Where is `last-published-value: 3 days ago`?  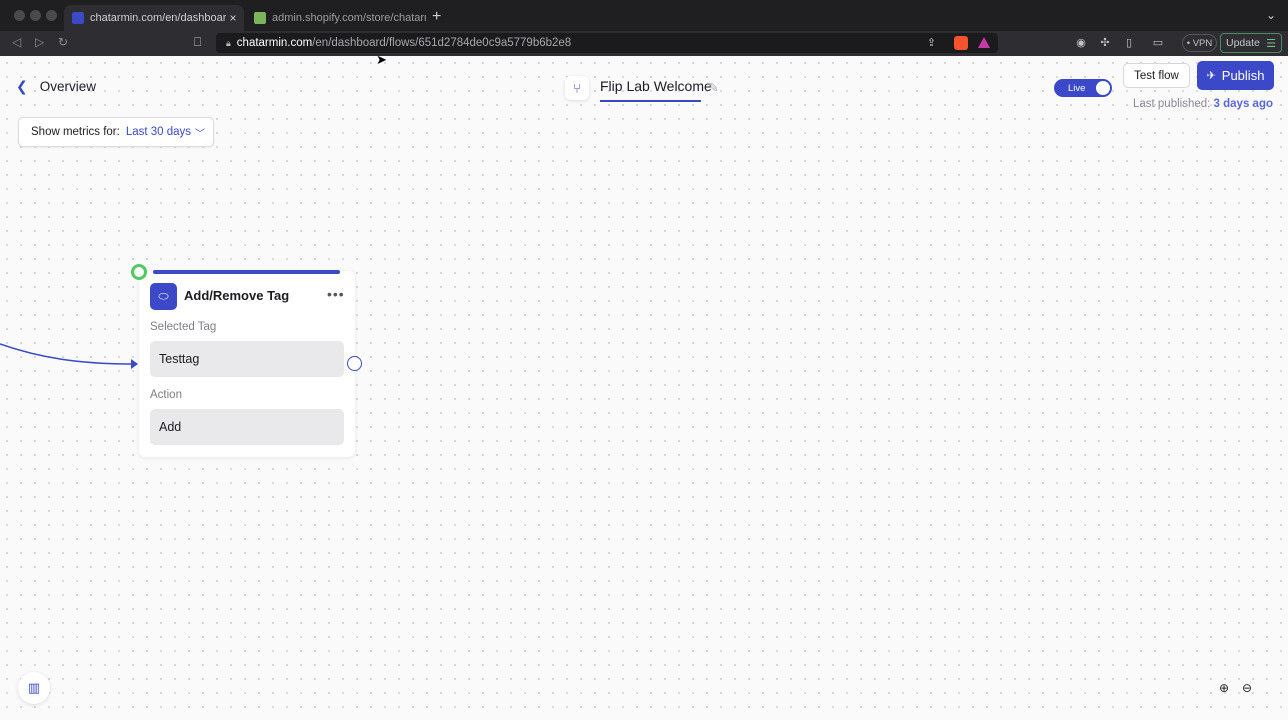
last-published-value: 3 days ago is located at coordinates (1243, 104).